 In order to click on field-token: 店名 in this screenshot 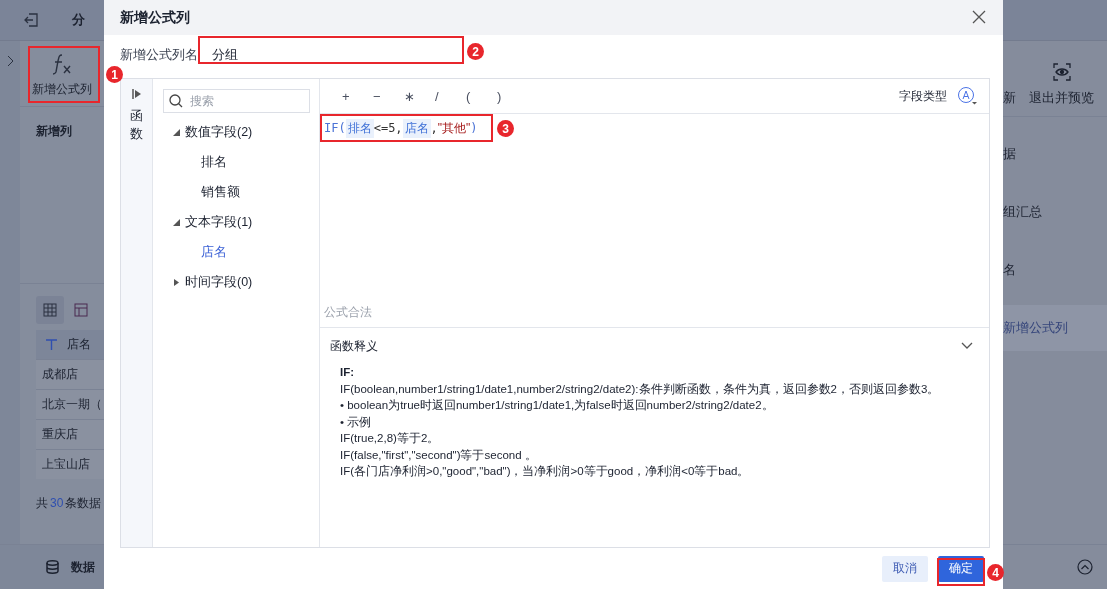, I will do `click(416, 128)`.